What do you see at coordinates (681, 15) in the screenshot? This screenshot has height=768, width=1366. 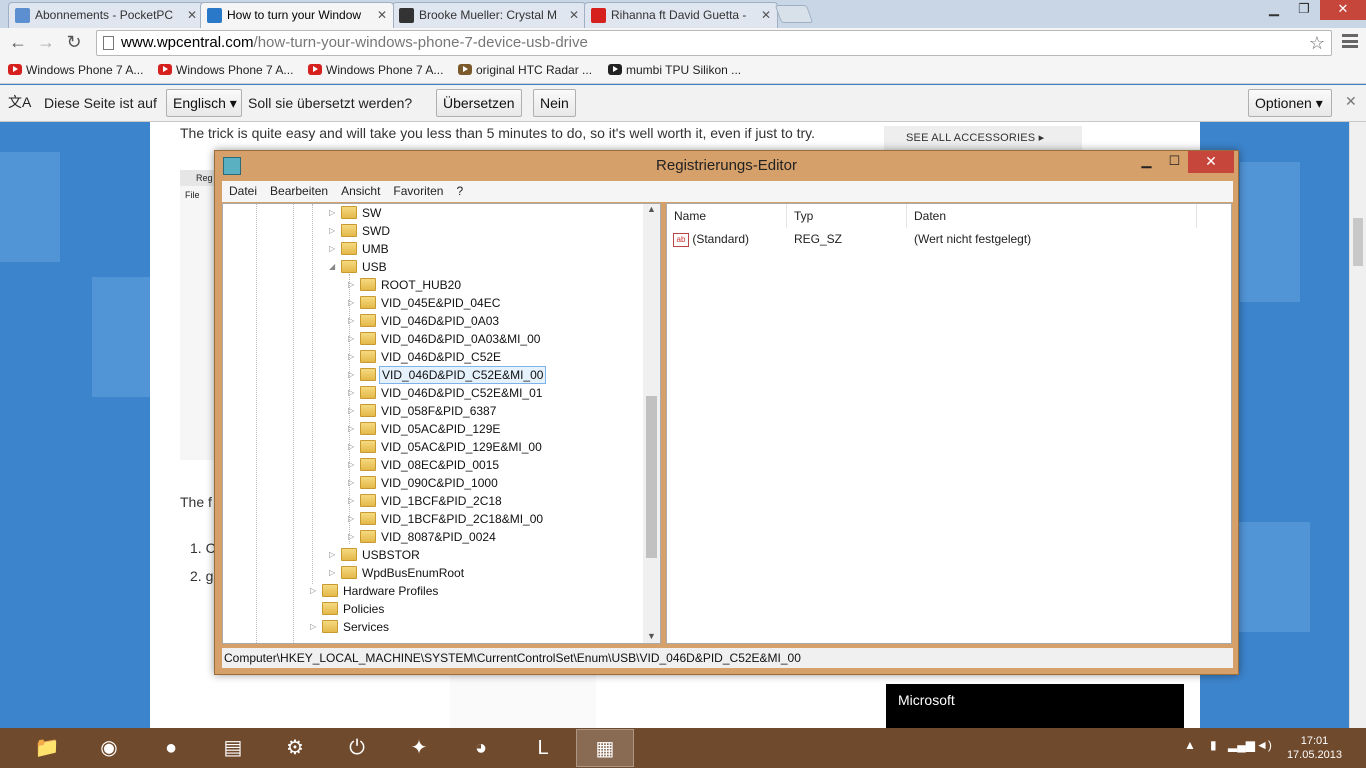 I see `tab-rihanna: Rihanna ft David Guetta - ✕` at bounding box center [681, 15].